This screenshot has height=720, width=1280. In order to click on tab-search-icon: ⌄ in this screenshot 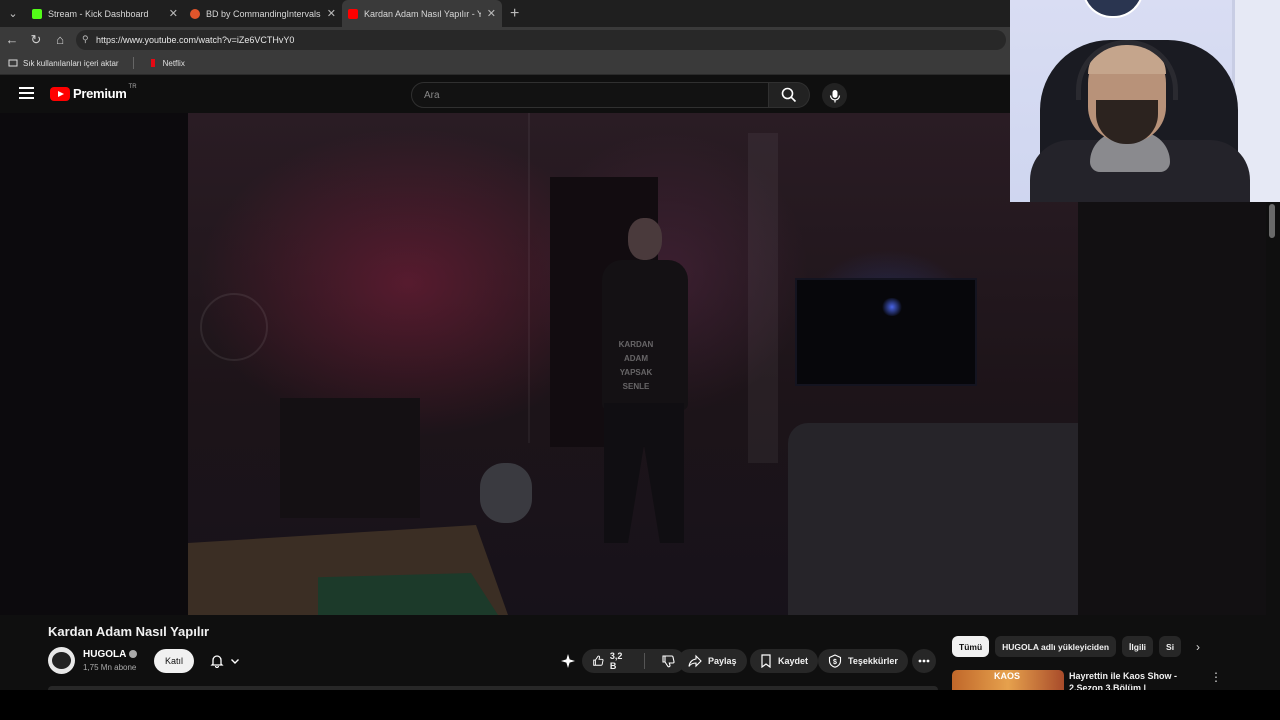, I will do `click(13, 13)`.